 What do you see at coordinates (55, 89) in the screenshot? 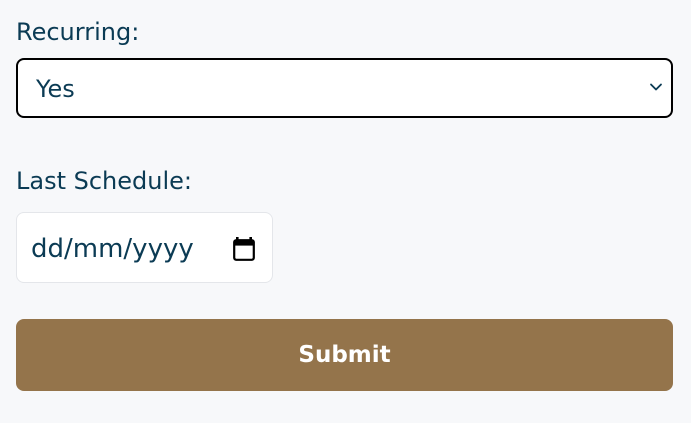
I see `recurring-selected-value: Yes` at bounding box center [55, 89].